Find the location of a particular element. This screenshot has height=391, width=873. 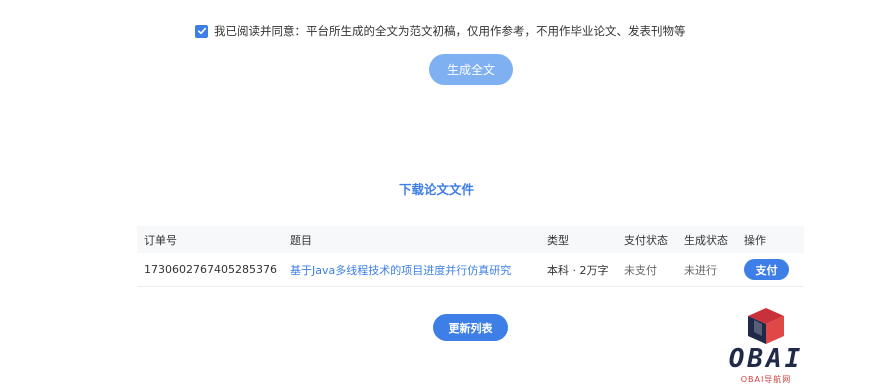

header-title: 题目 is located at coordinates (301, 240).